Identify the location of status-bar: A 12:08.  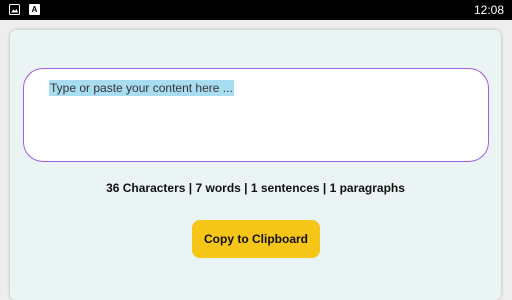
(256, 10).